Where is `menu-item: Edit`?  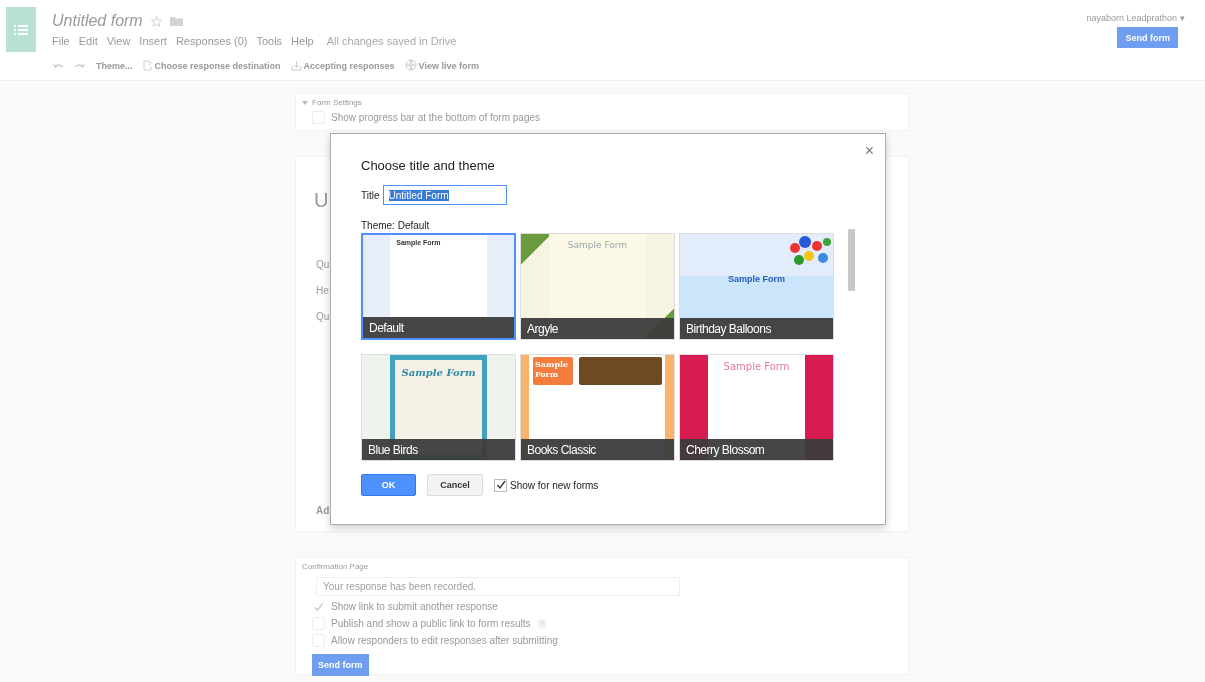
menu-item: Edit is located at coordinates (88, 41).